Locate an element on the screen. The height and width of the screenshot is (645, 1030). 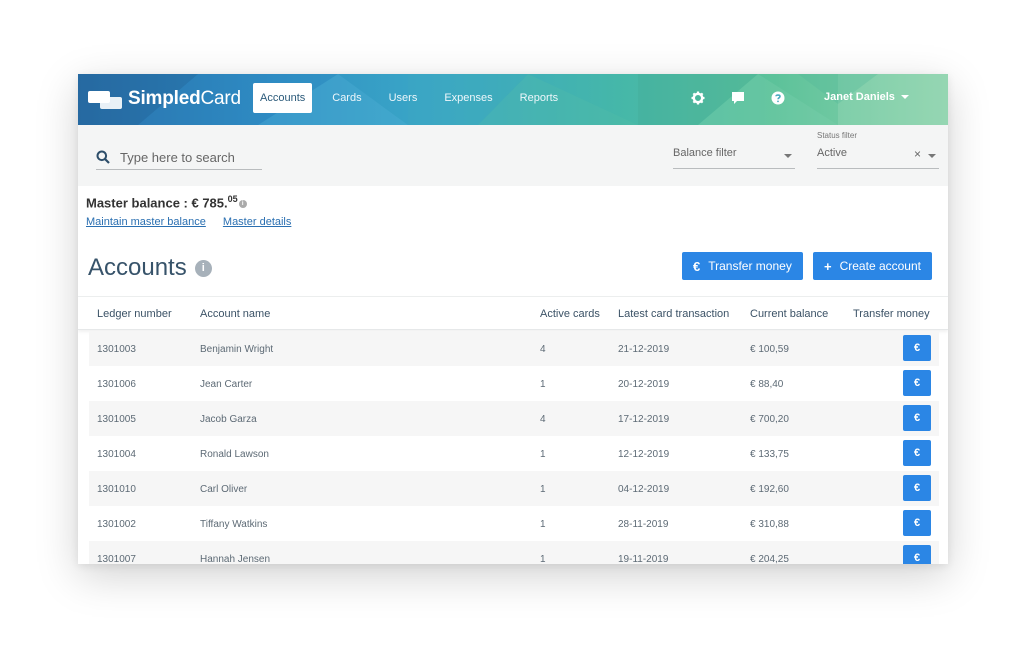
col-transfer-money: Transfer money is located at coordinates (891, 314).